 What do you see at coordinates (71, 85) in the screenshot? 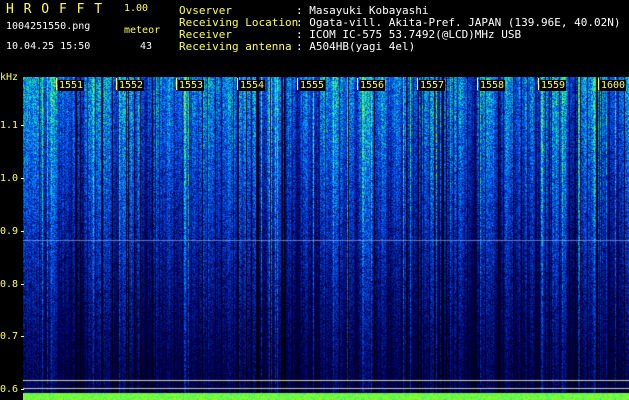
I see `x-tick-label: 1551` at bounding box center [71, 85].